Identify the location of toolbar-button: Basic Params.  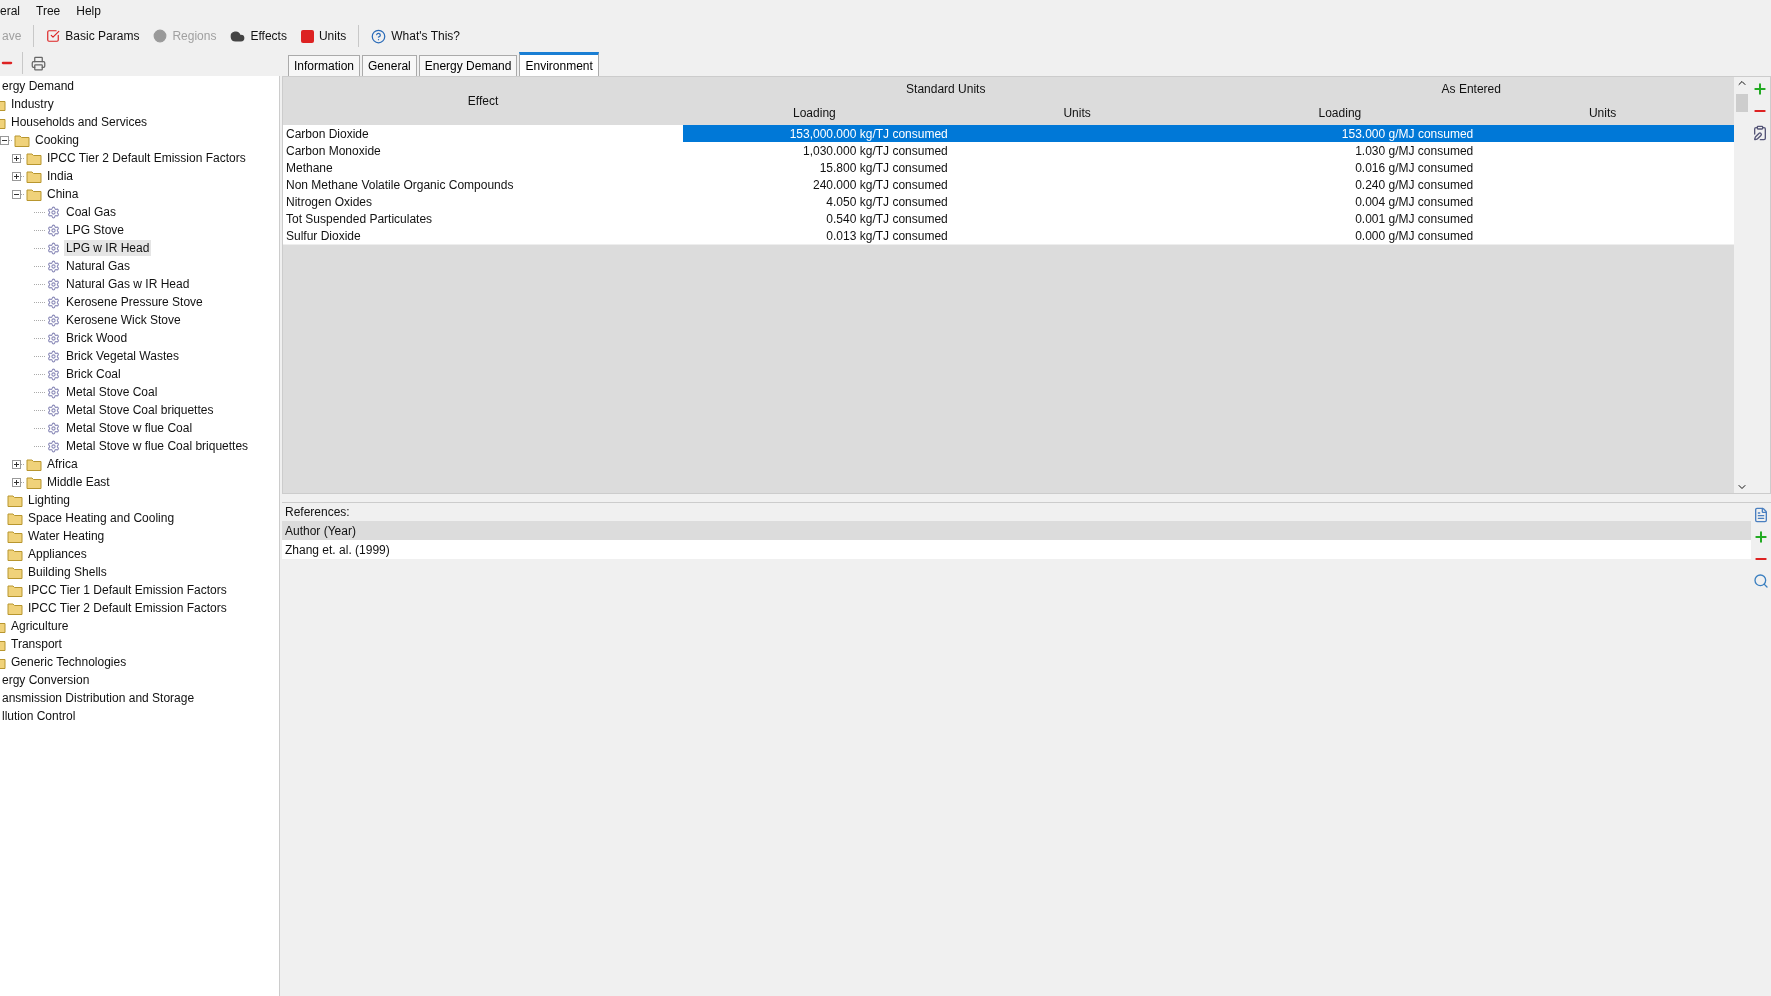
(93, 36).